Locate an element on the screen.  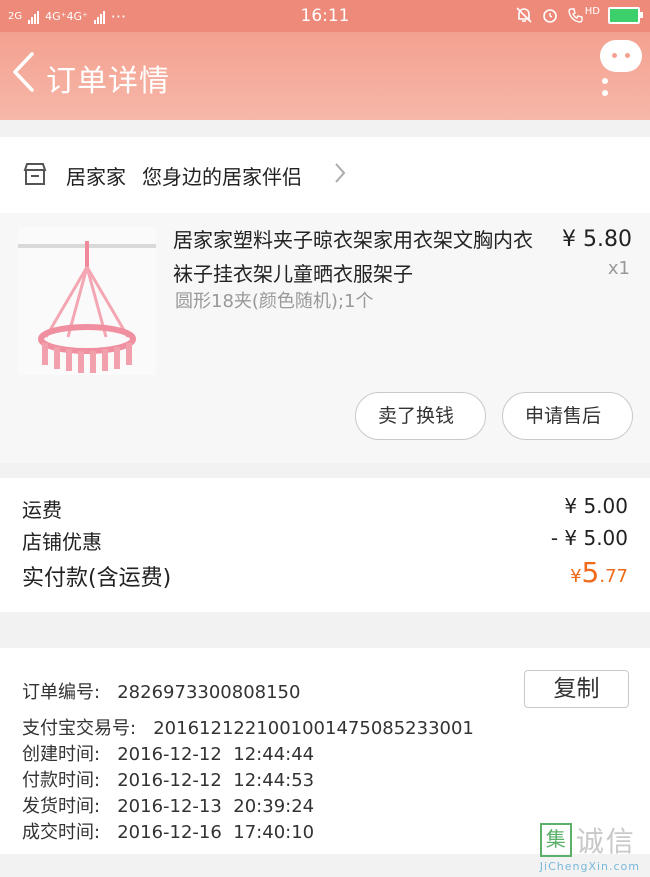
paid-decimal: .77 is located at coordinates (613, 576).